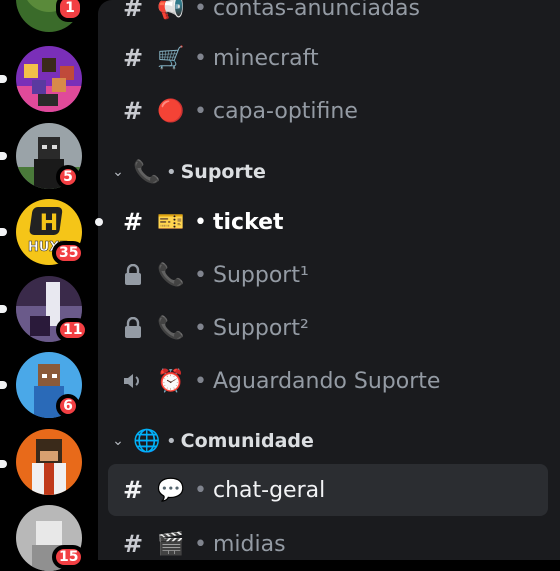 The image size is (560, 571). I want to click on channel-aguardando-suporte: ⏰ • Aguardando Suporte, so click(328, 381).